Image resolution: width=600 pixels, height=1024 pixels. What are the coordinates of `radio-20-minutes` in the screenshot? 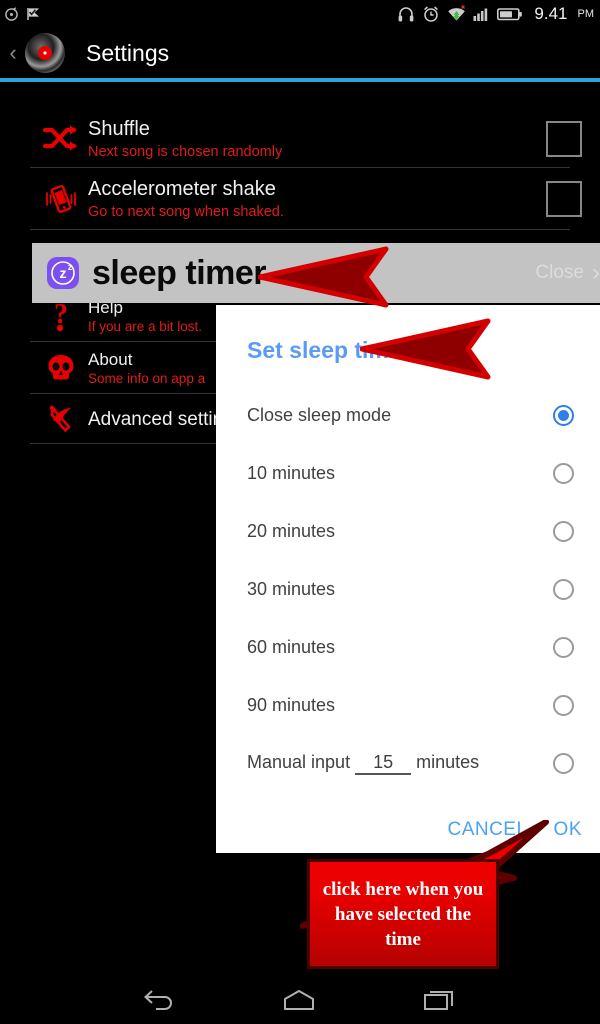 It's located at (563, 531).